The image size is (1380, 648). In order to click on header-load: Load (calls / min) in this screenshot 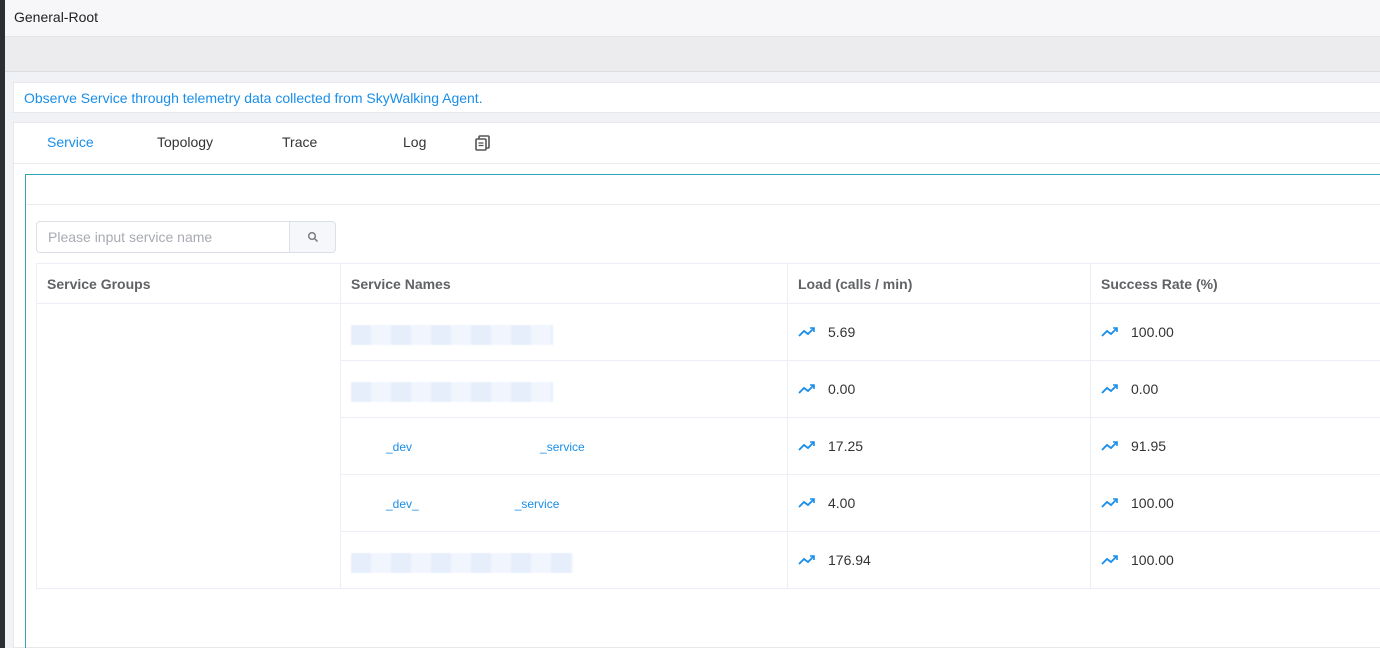, I will do `click(939, 283)`.